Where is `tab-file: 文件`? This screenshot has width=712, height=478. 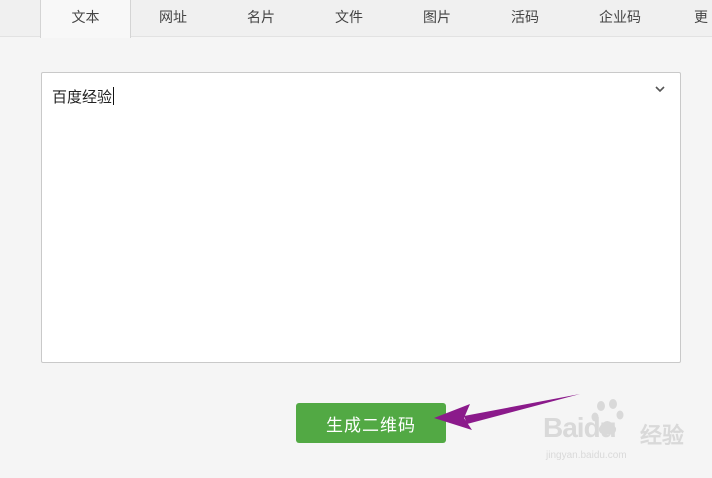
tab-file: 文件 is located at coordinates (349, 18).